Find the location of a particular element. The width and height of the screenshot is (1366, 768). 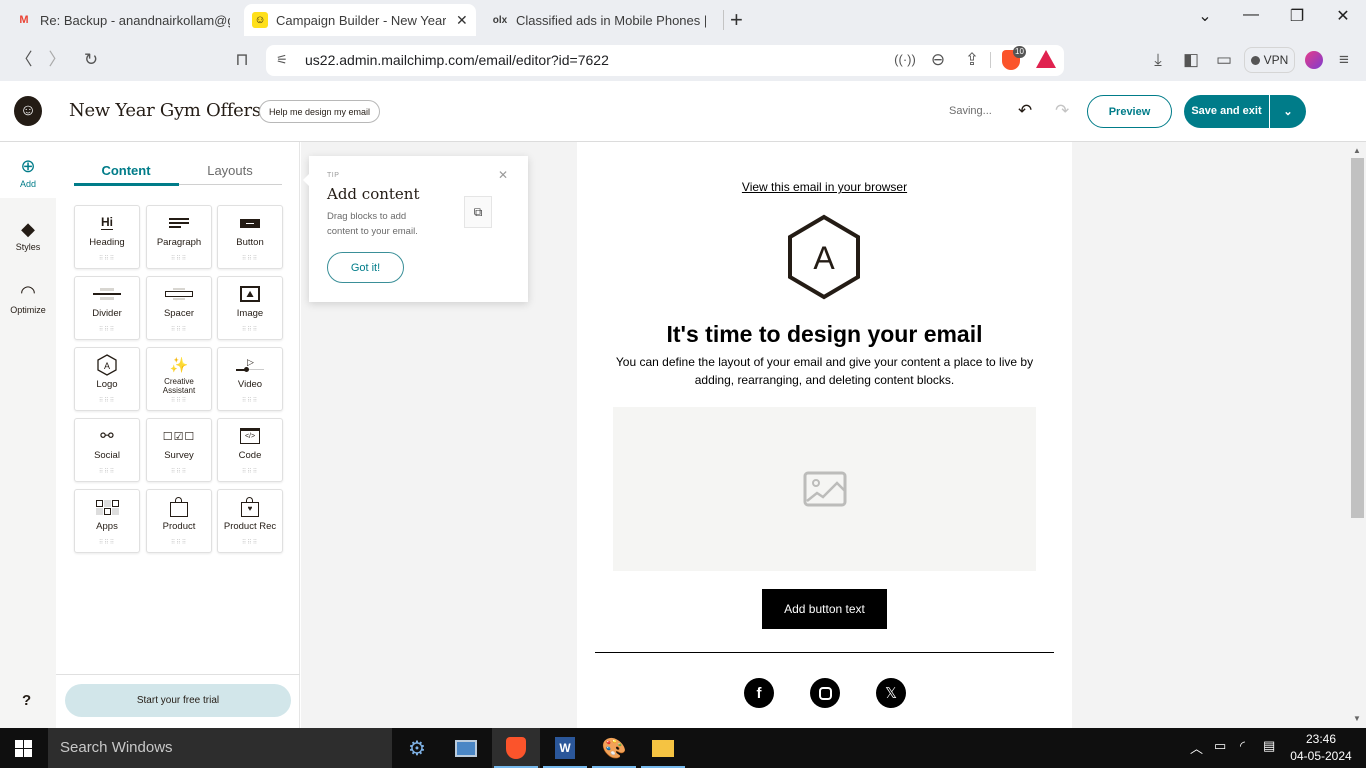

tab-content: Content is located at coordinates (126, 170).